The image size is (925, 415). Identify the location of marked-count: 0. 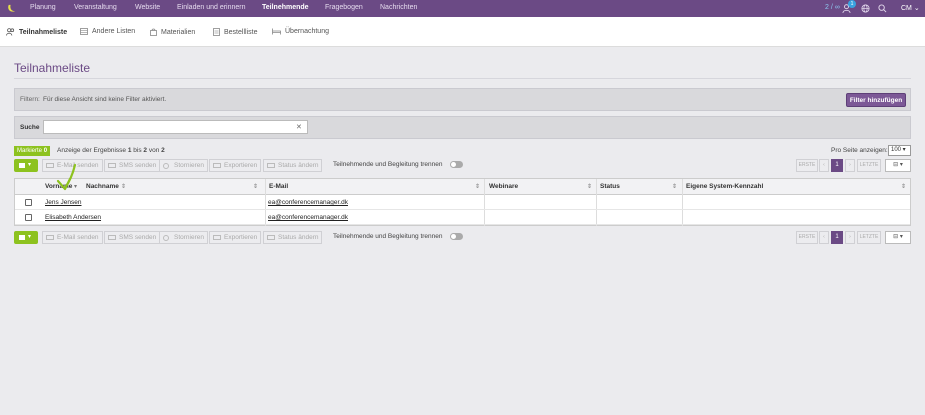
(45, 151).